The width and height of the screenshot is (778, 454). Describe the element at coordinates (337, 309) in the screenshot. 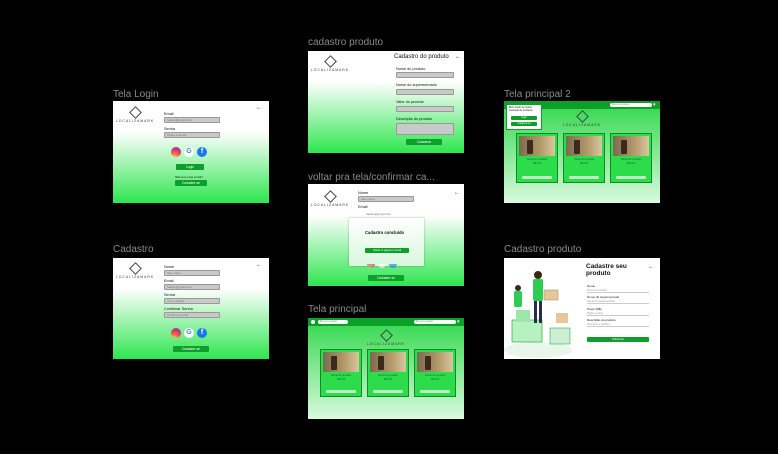

I see `frame-label-principal: Tela principal` at that location.